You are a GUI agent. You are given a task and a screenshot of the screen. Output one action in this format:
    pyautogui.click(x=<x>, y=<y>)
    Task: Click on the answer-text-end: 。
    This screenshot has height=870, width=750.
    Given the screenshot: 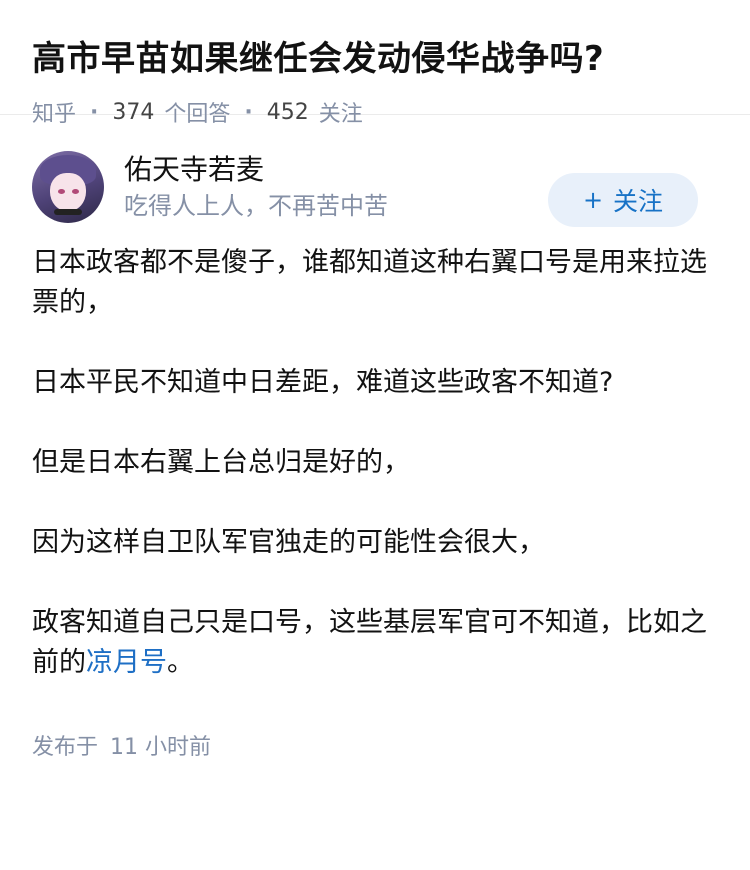 What is the action you would take?
    pyautogui.click(x=180, y=662)
    